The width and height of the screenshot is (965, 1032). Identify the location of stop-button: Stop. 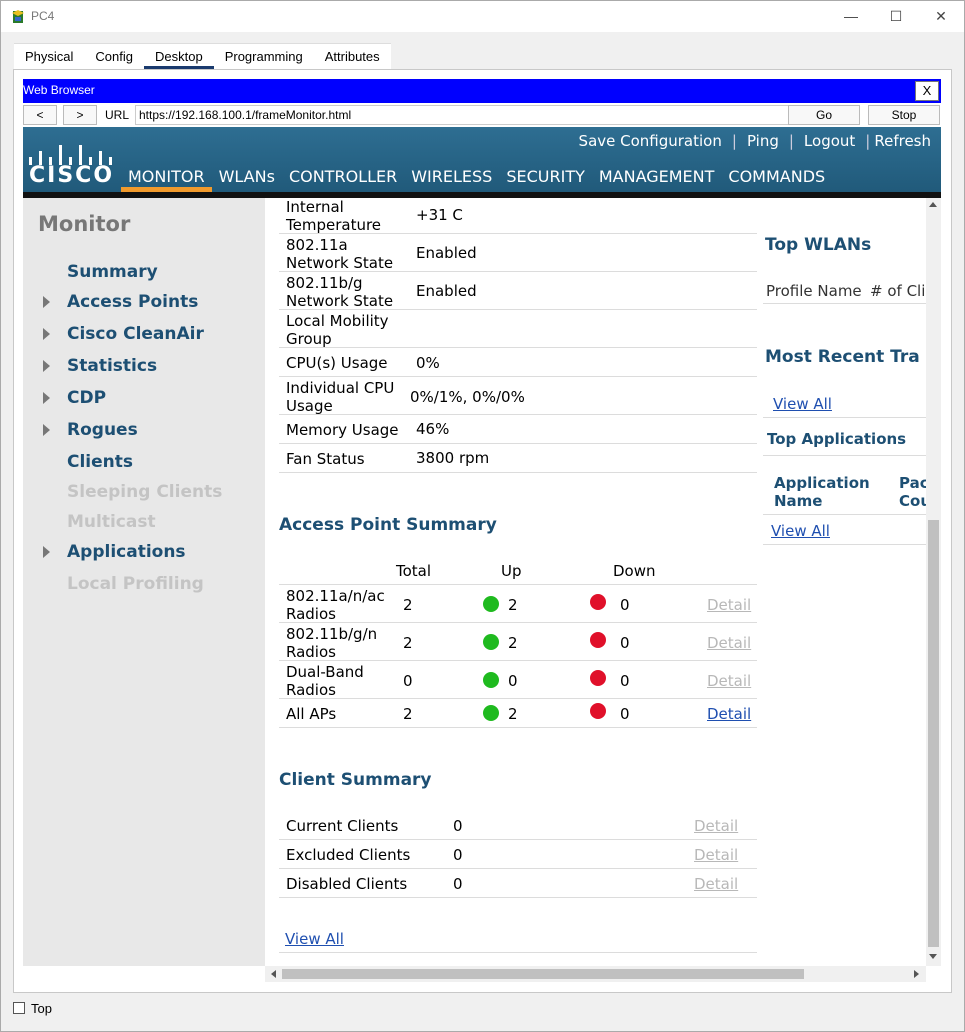
(904, 115).